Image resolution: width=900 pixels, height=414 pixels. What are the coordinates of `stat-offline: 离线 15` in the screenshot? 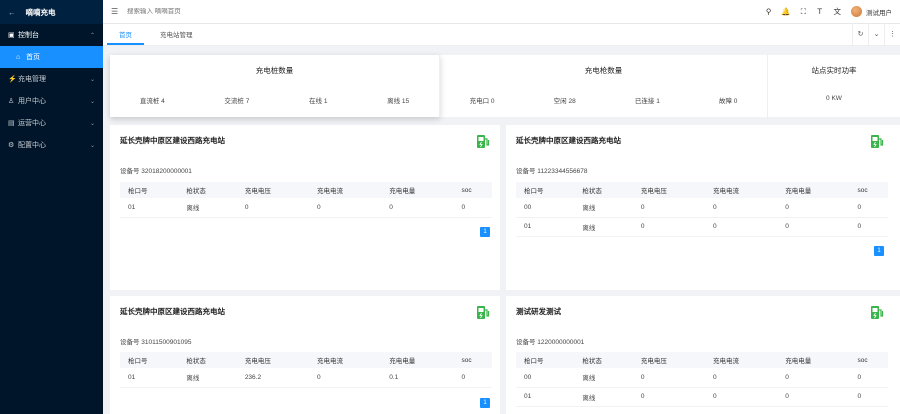 It's located at (398, 101).